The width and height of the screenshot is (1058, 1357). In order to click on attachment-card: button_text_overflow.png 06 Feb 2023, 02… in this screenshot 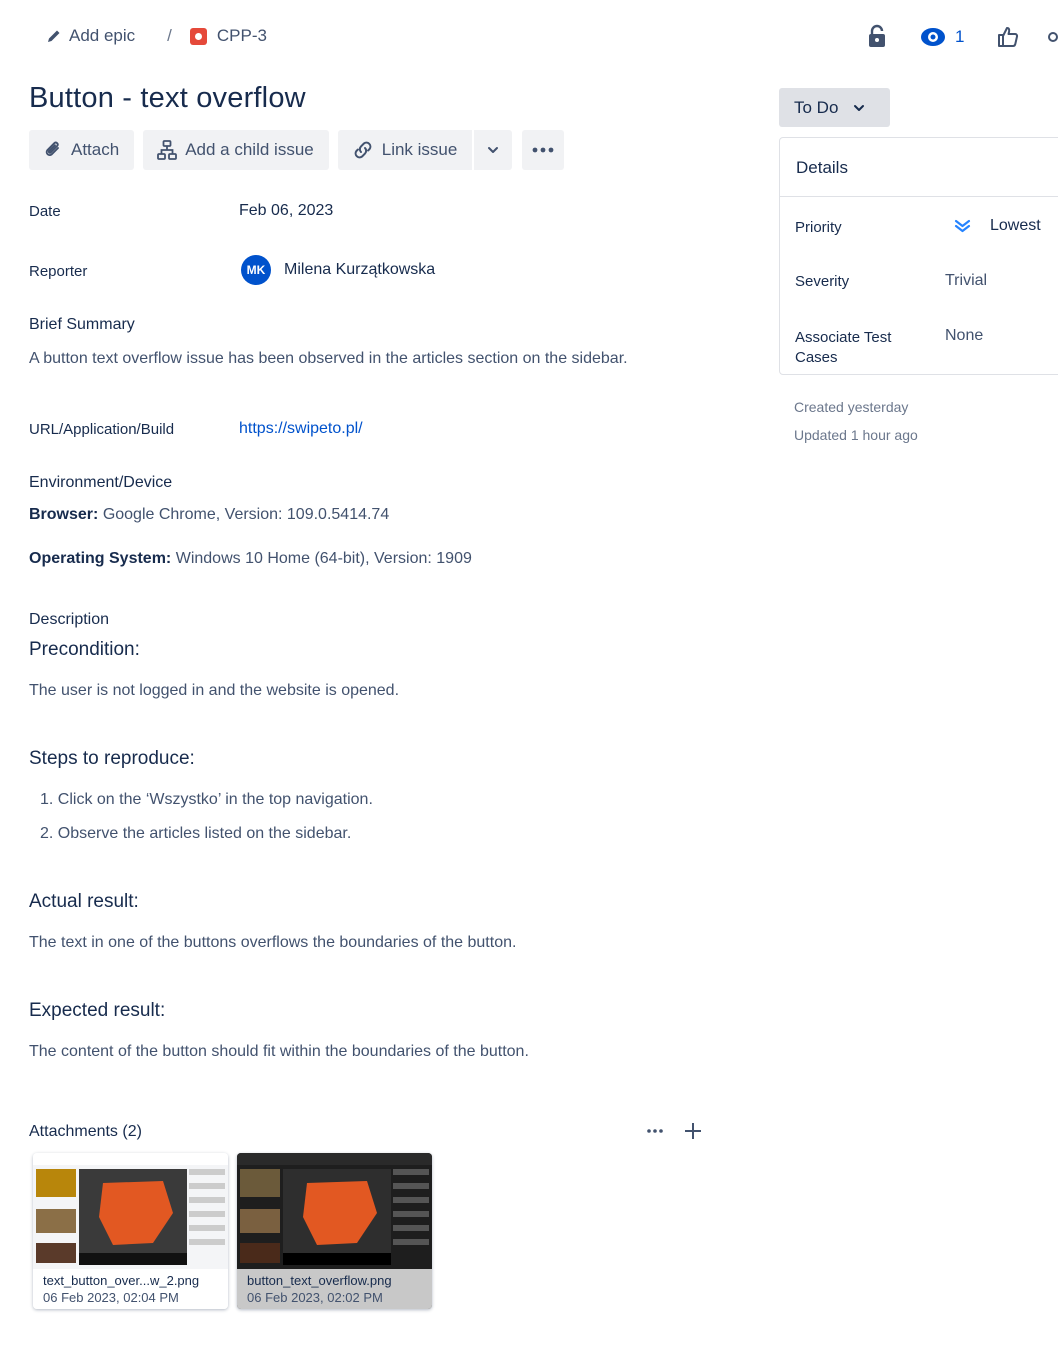, I will do `click(334, 1231)`.